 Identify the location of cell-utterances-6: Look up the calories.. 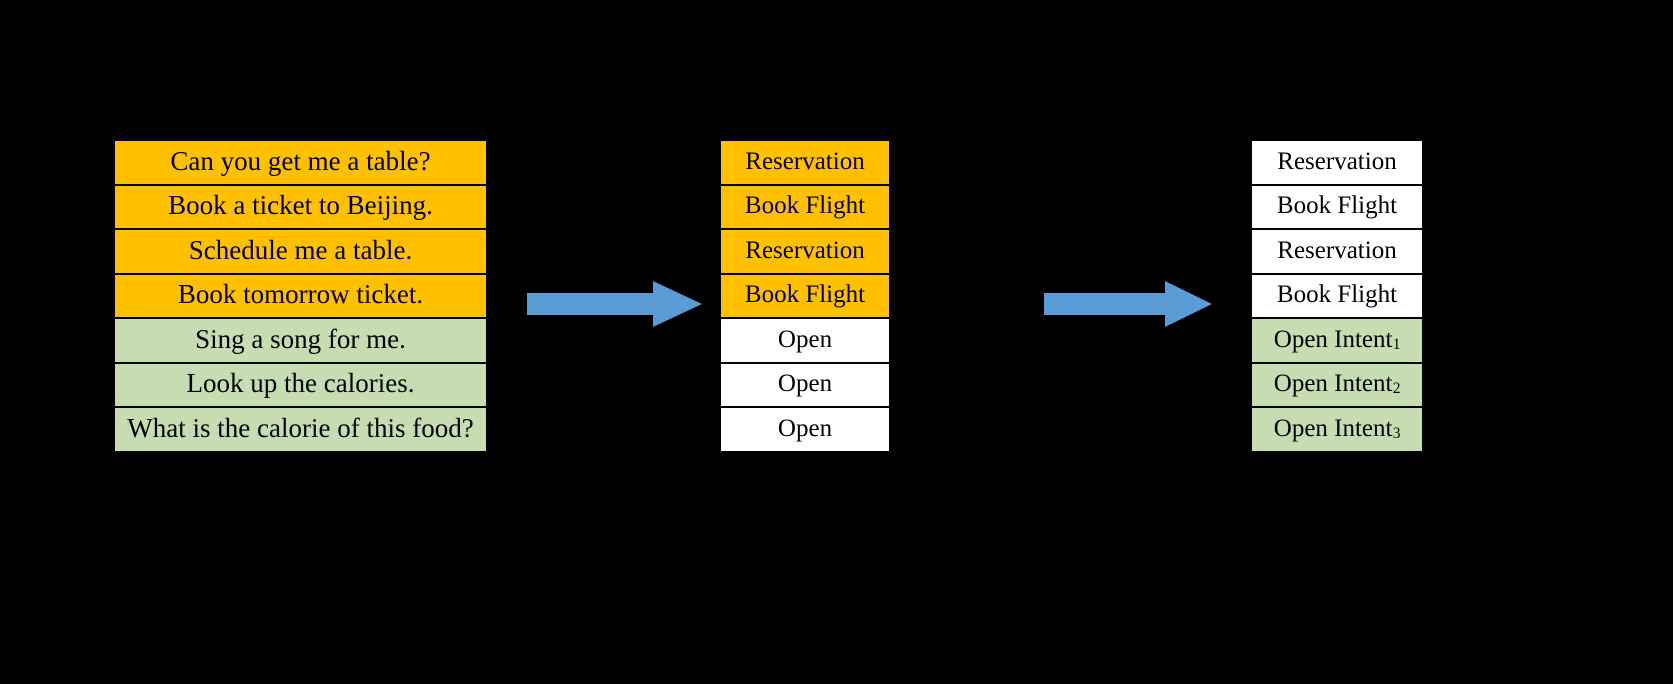
(300, 384).